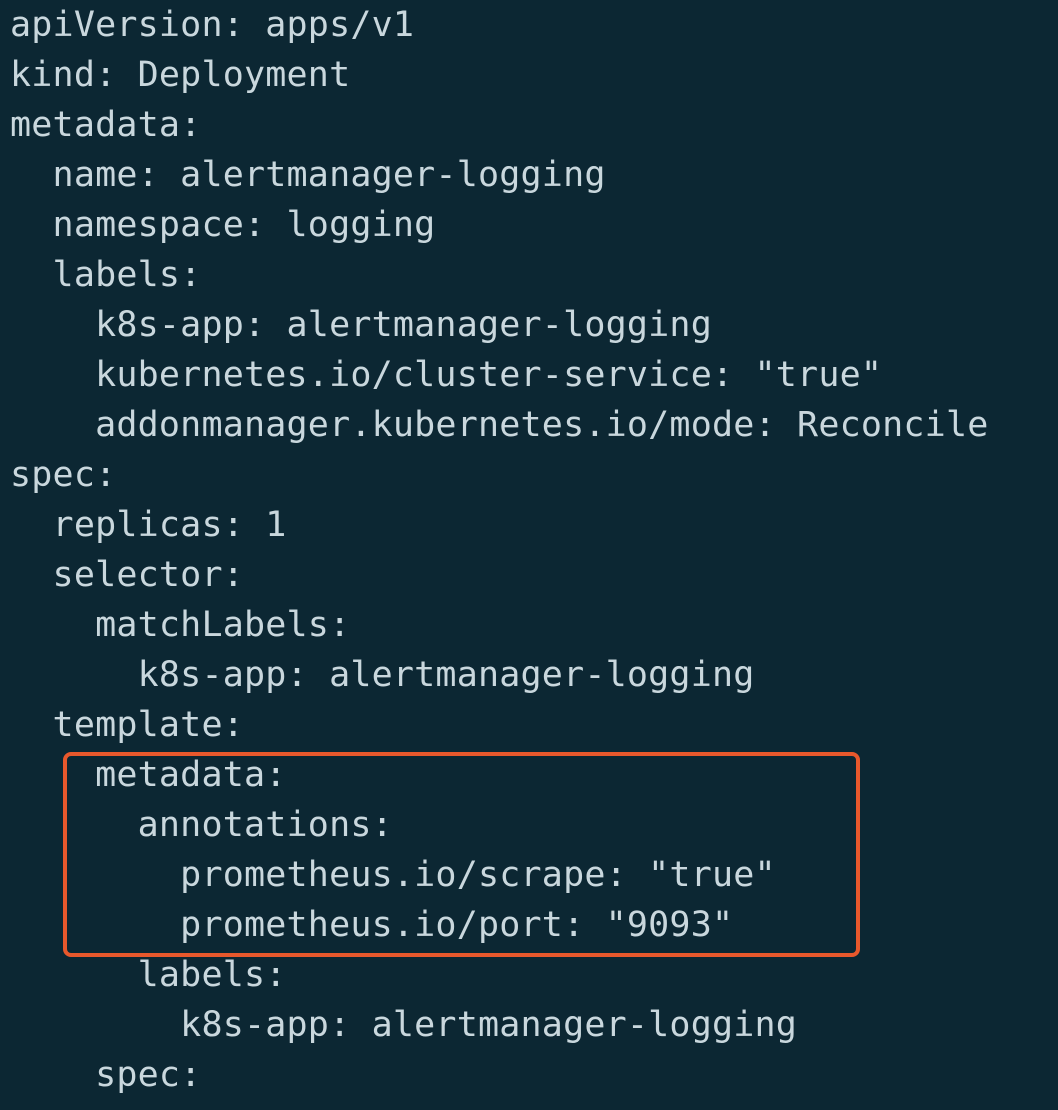 The height and width of the screenshot is (1110, 1058). Describe the element at coordinates (393, 875) in the screenshot. I see `code-line-prometheus-scrape: prometheus.io/scrape: "true"` at that location.